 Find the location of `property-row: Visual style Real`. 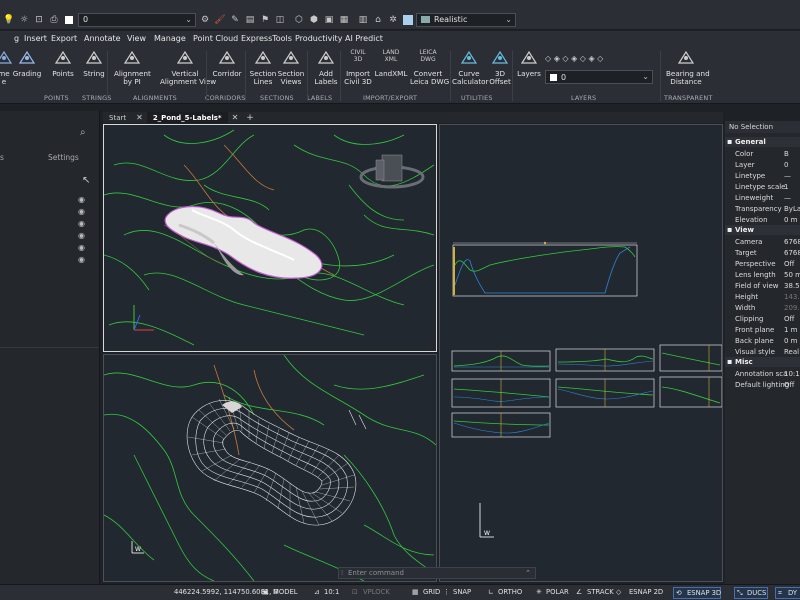

property-row: Visual style Real is located at coordinates (762, 351).